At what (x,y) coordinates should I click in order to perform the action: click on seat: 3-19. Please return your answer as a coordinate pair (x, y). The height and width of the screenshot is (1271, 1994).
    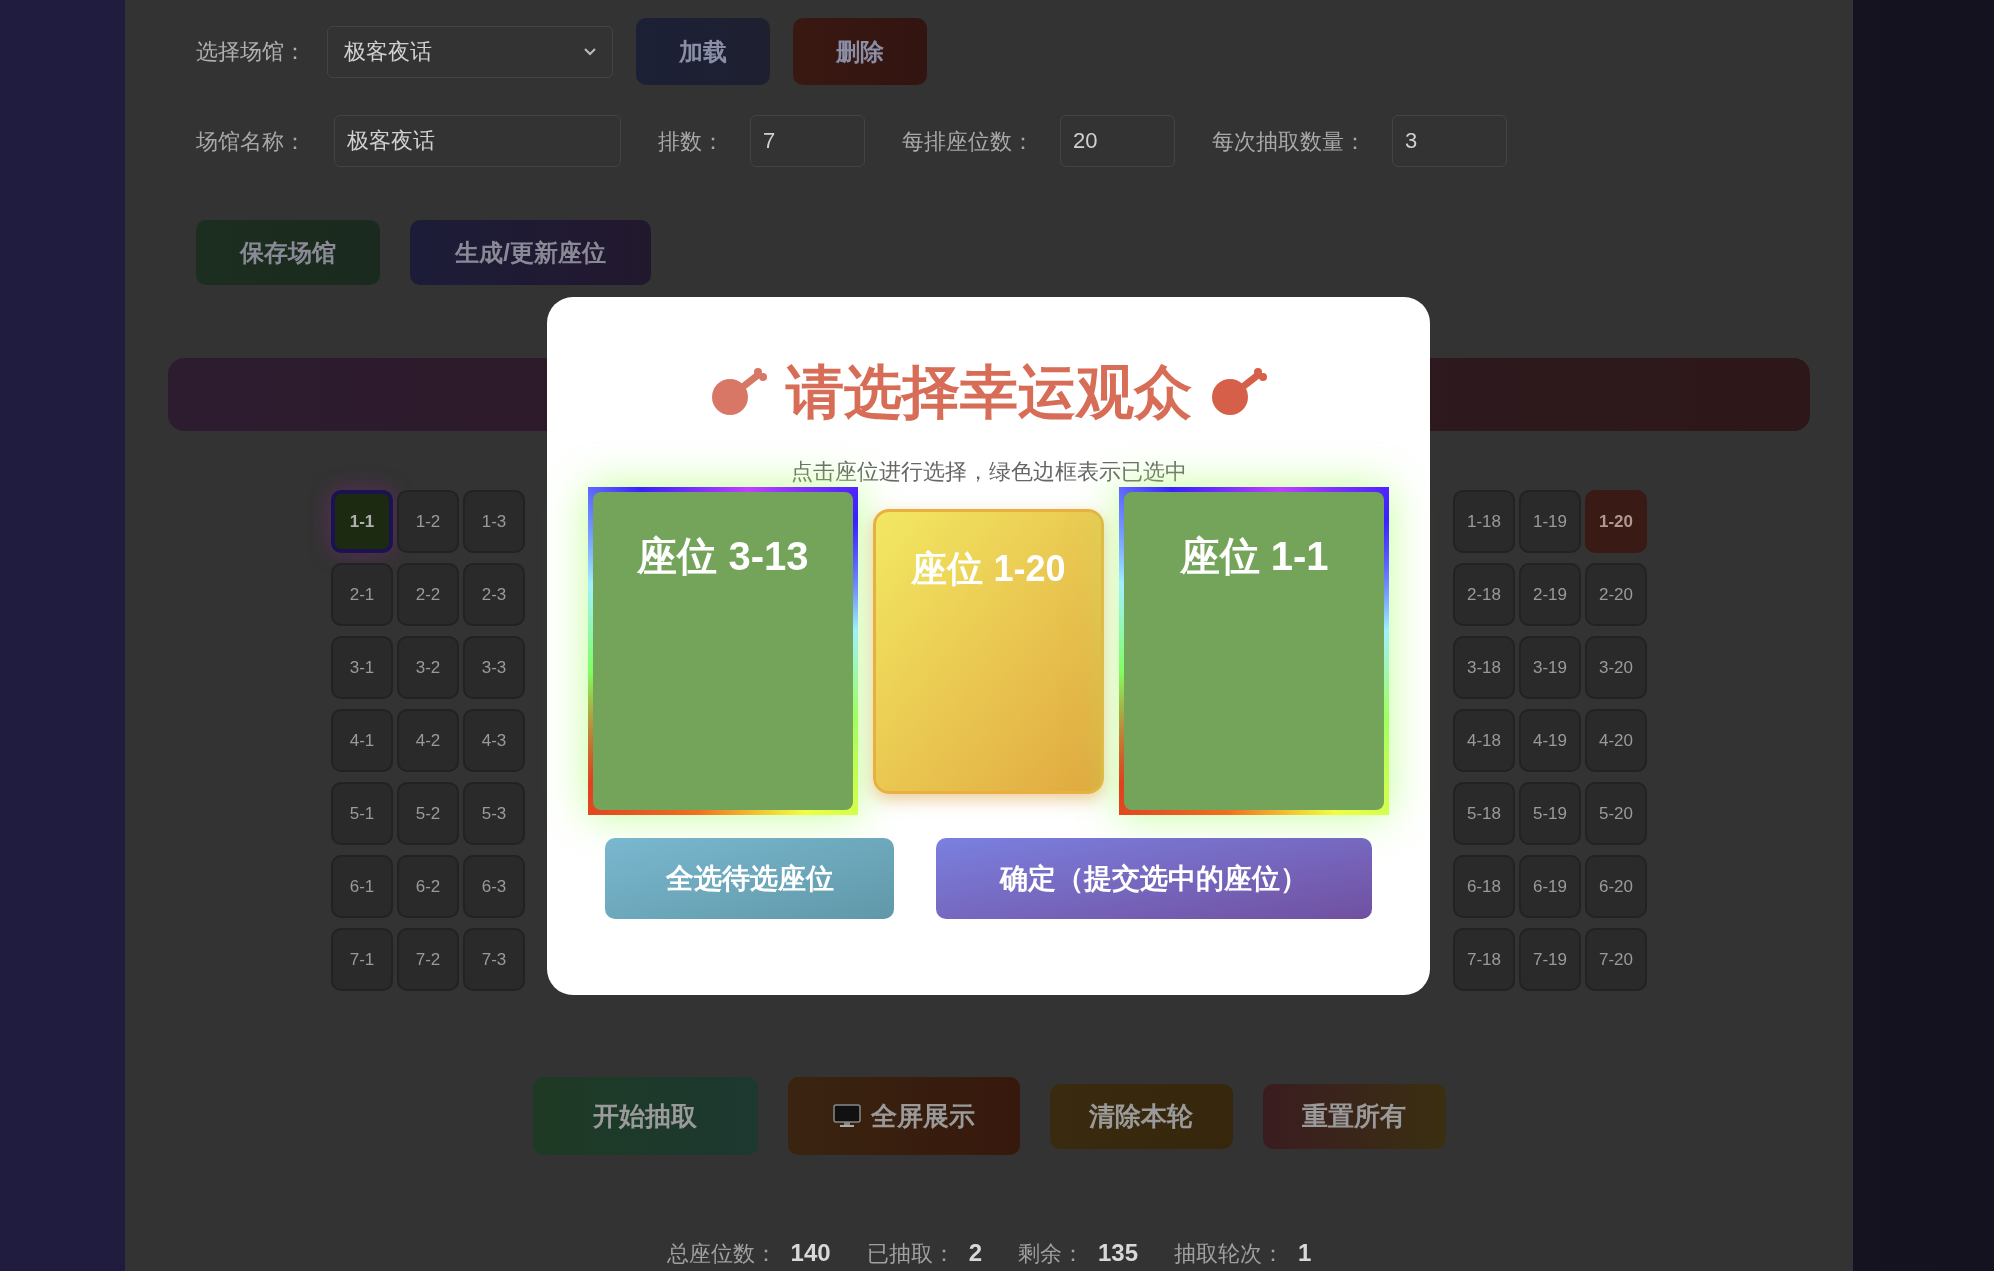
    Looking at the image, I should click on (1550, 667).